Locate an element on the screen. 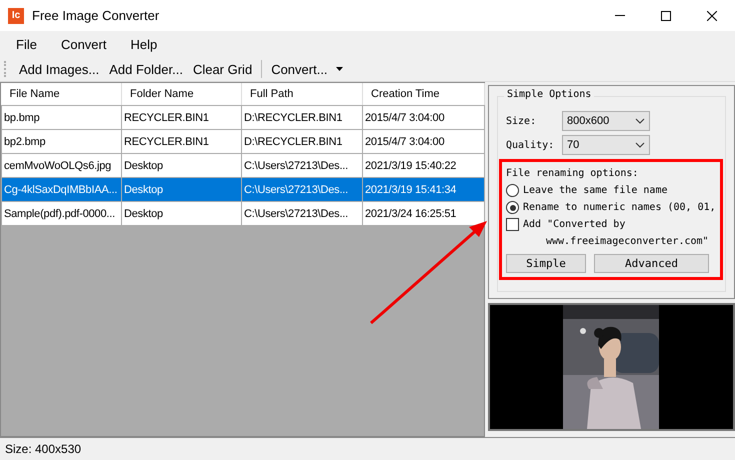 The height and width of the screenshot is (460, 735). app-logo: Ic is located at coordinates (16, 16).